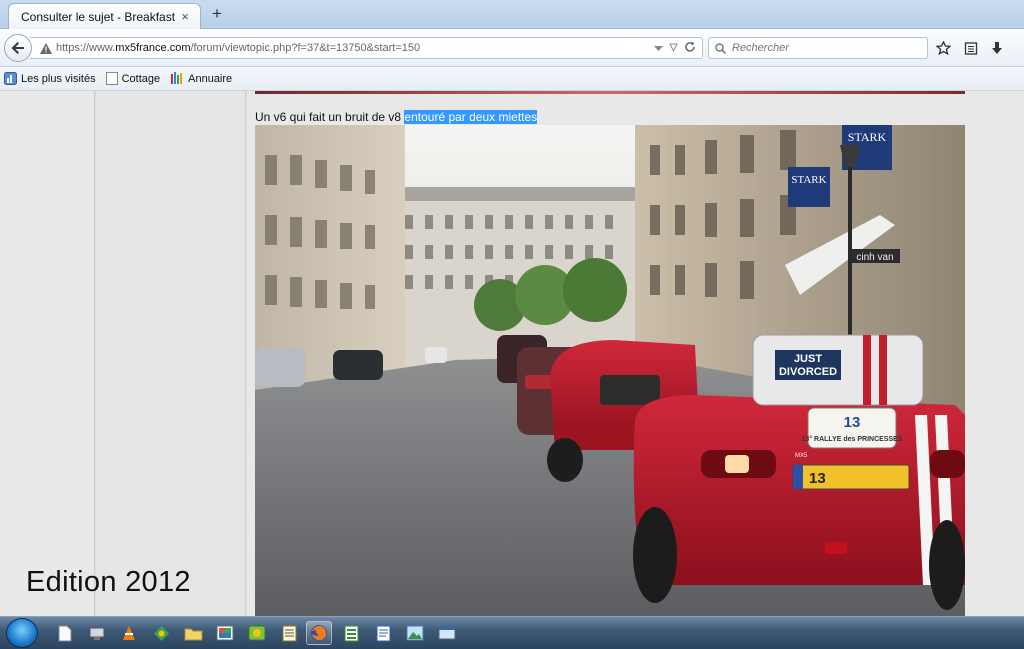 Image resolution: width=1024 pixels, height=649 pixels. Describe the element at coordinates (852, 439) in the screenshot. I see `rally-text: 13° RALLYE des PRINCESSES` at that location.